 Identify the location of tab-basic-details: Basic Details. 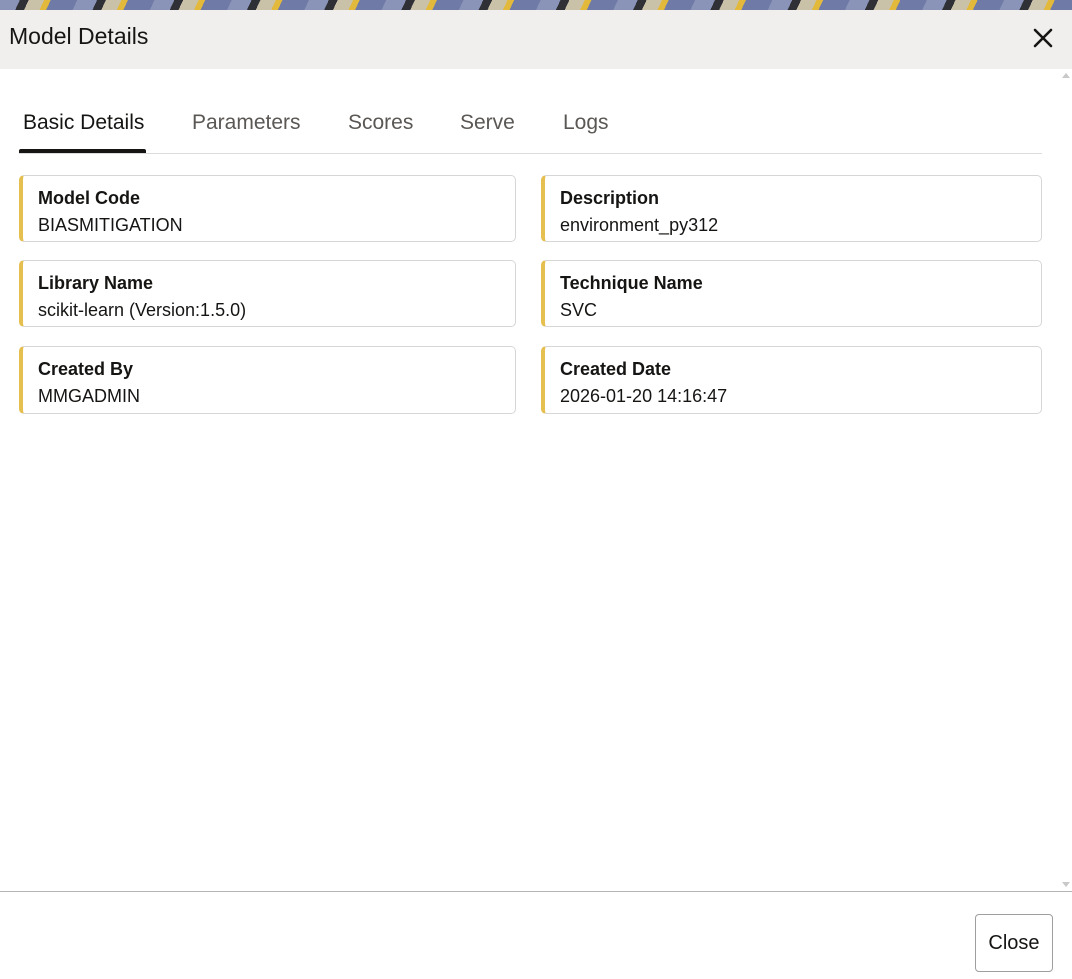
(83, 123).